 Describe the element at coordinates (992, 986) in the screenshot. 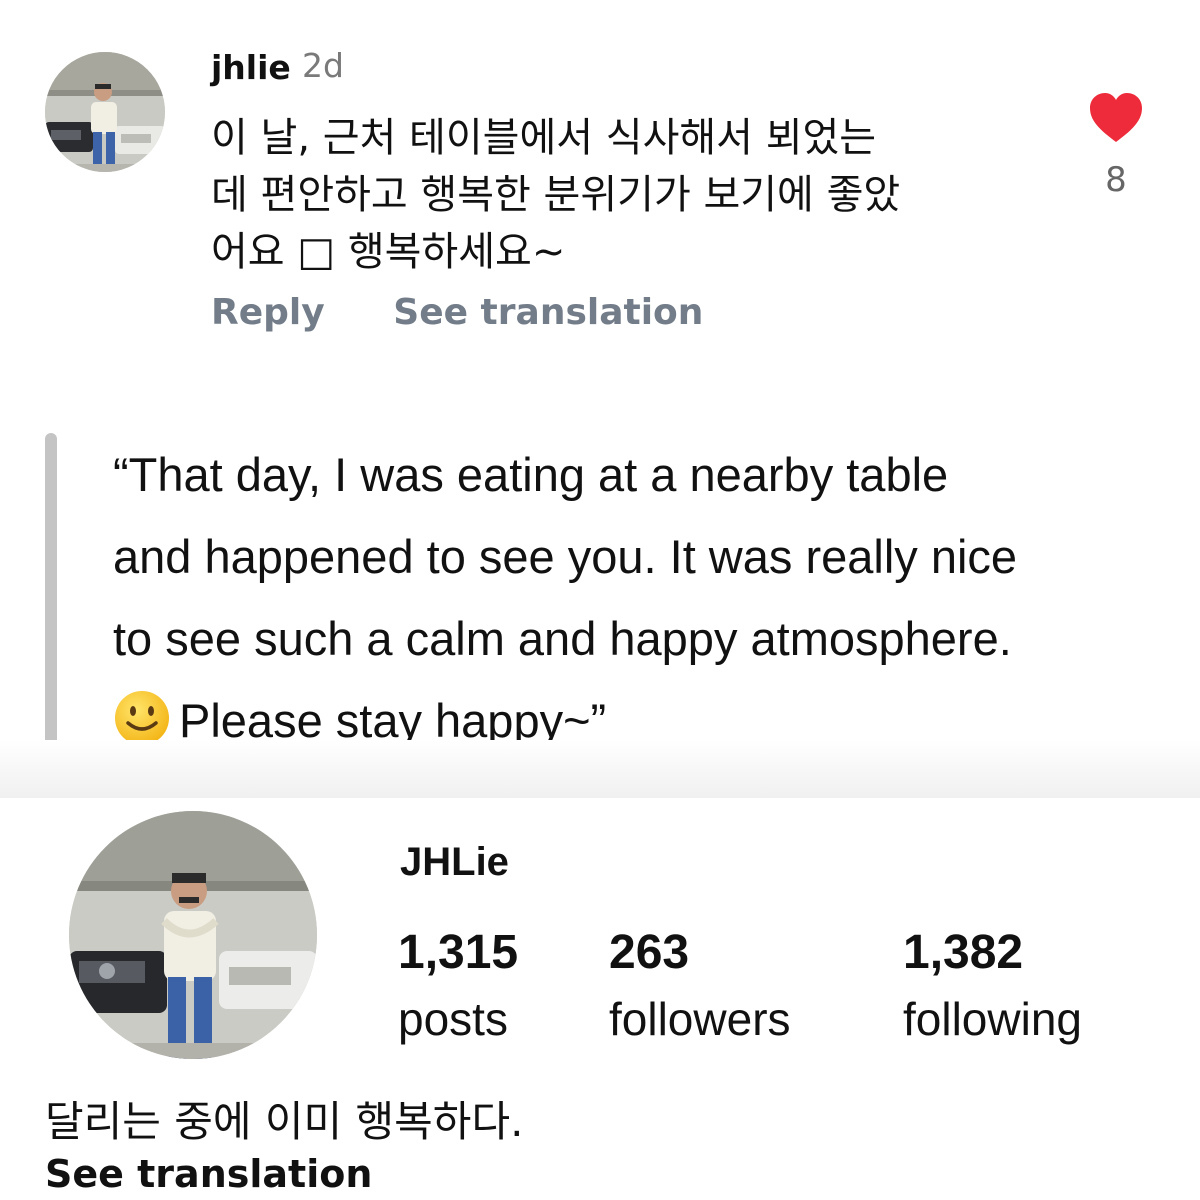

I see `following-stat: 1,382 following` at that location.